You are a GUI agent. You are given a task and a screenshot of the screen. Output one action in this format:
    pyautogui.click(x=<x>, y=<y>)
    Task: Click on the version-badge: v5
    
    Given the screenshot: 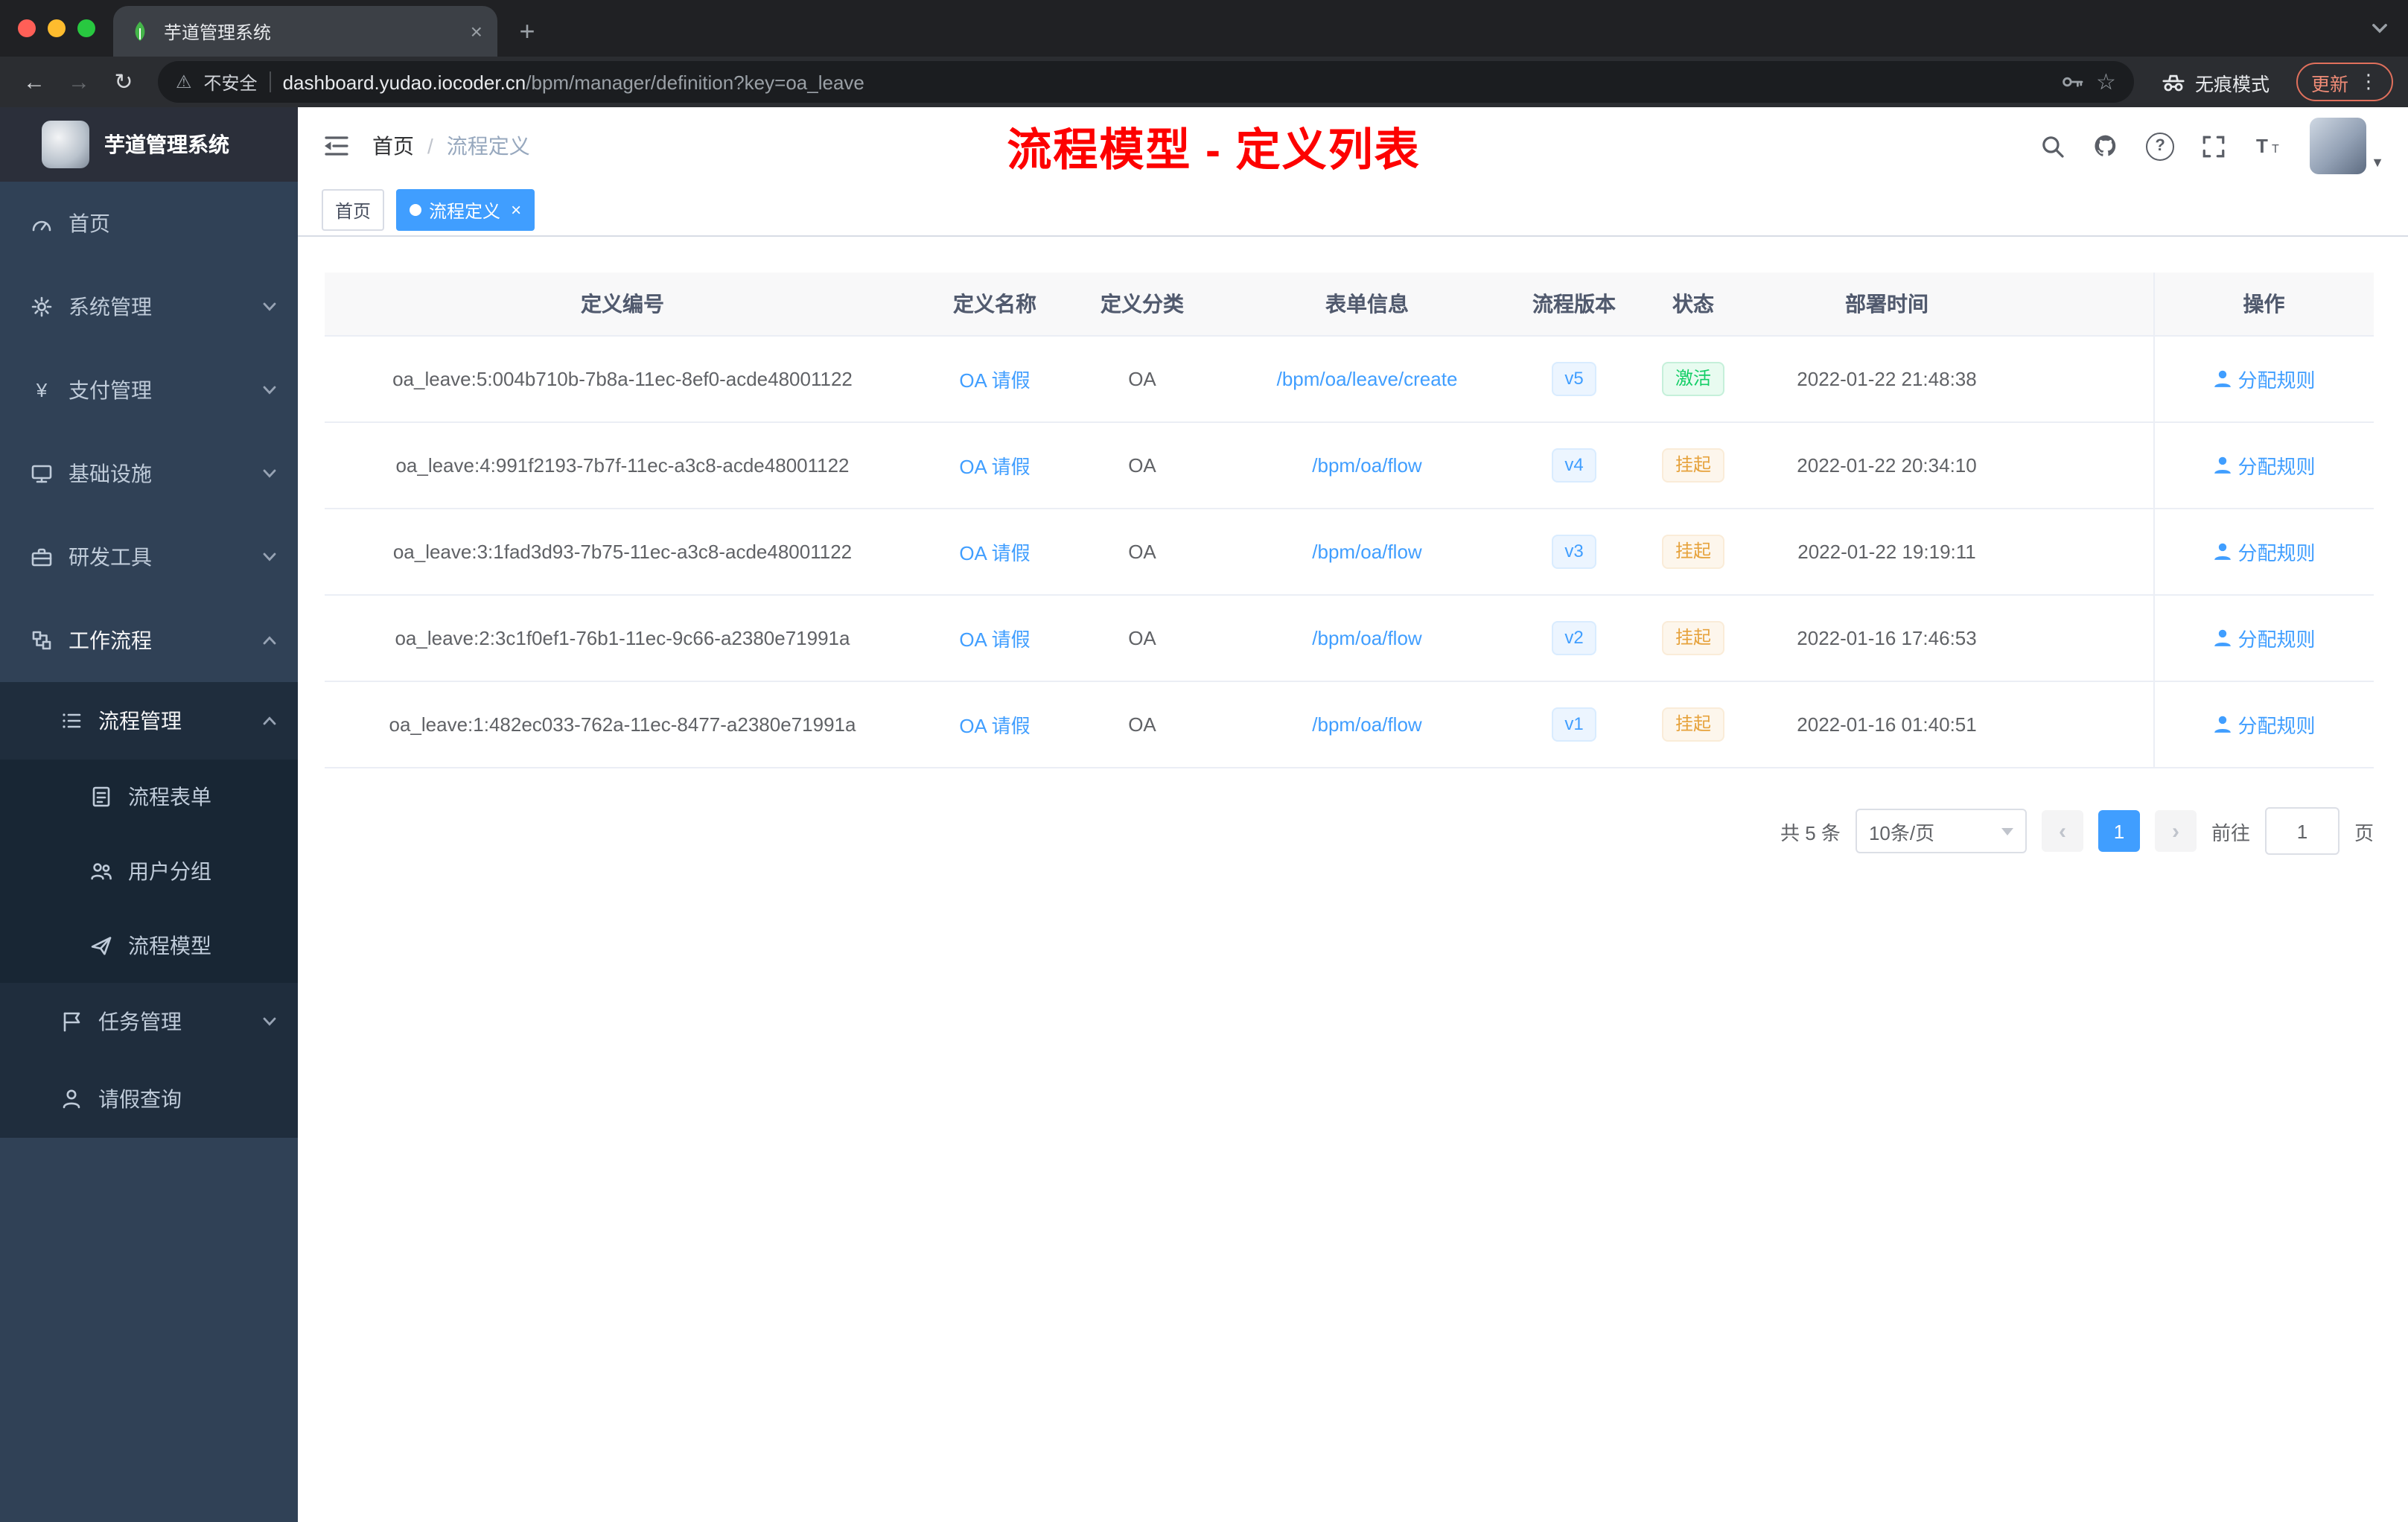 What is the action you would take?
    pyautogui.click(x=1574, y=379)
    